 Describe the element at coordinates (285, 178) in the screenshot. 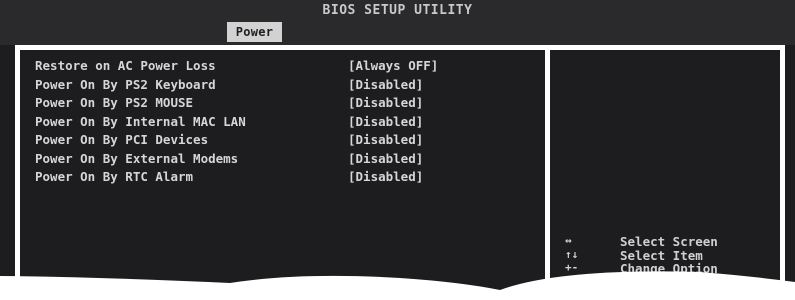

I see `setting-power-on-by-rtc-alarm: Power On By RTC Alarm [Disabled]` at that location.